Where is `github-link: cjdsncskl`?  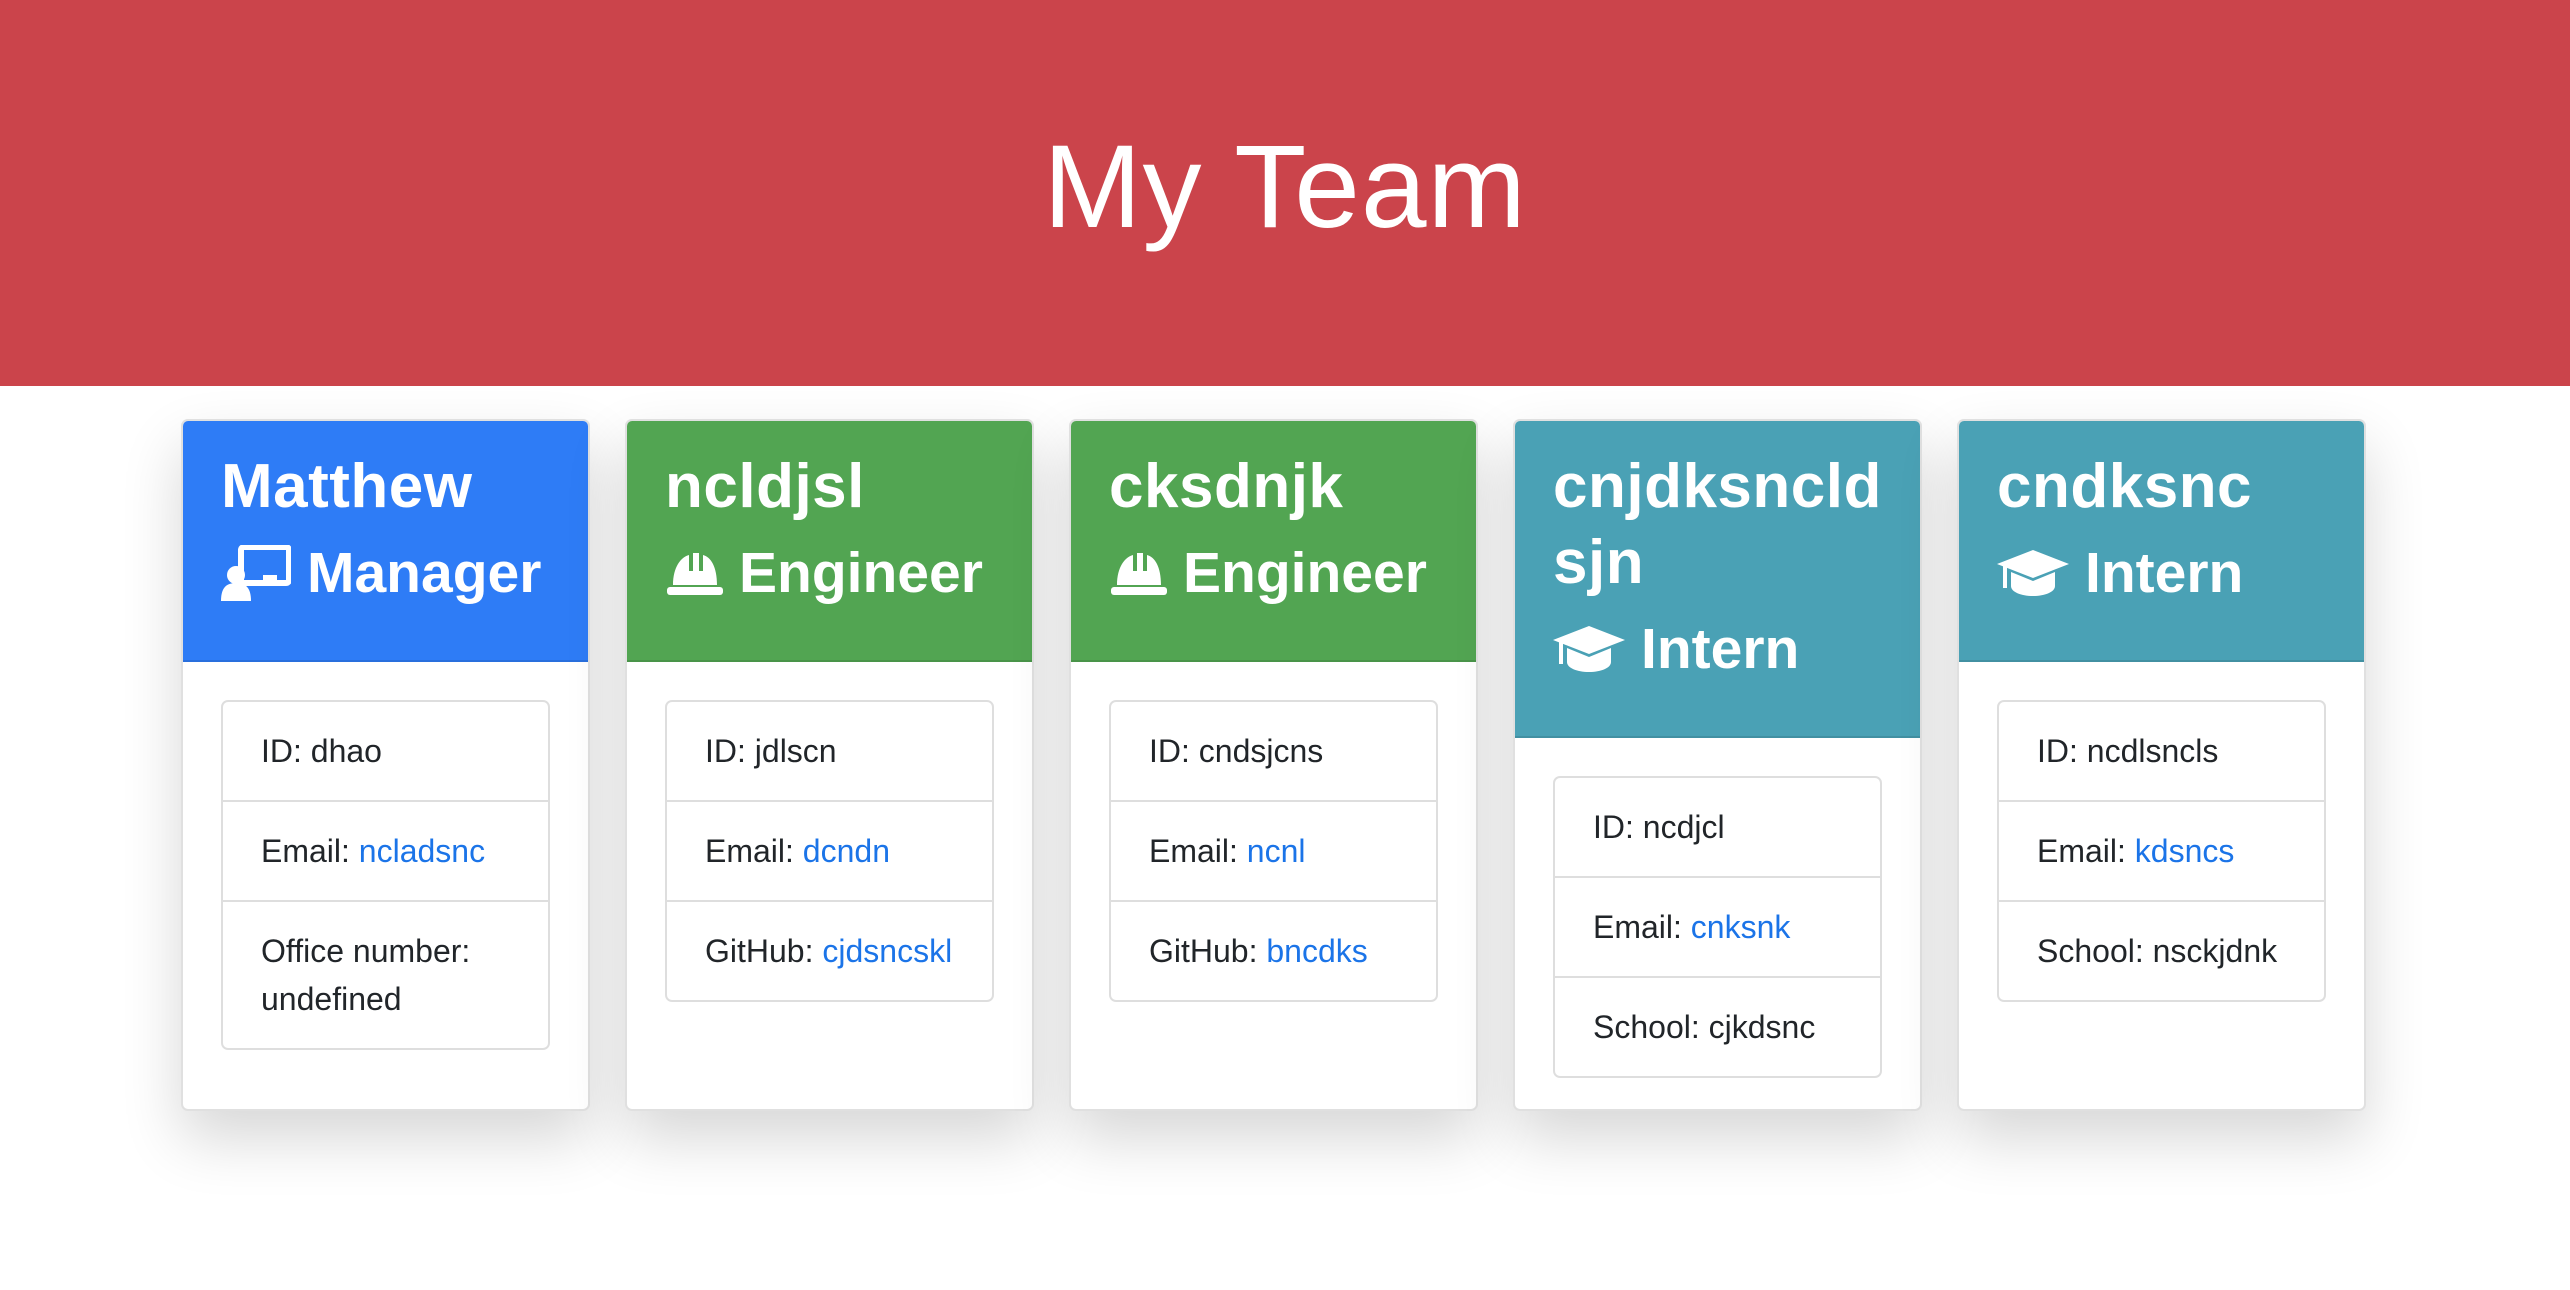
github-link: cjdsncskl is located at coordinates (887, 951).